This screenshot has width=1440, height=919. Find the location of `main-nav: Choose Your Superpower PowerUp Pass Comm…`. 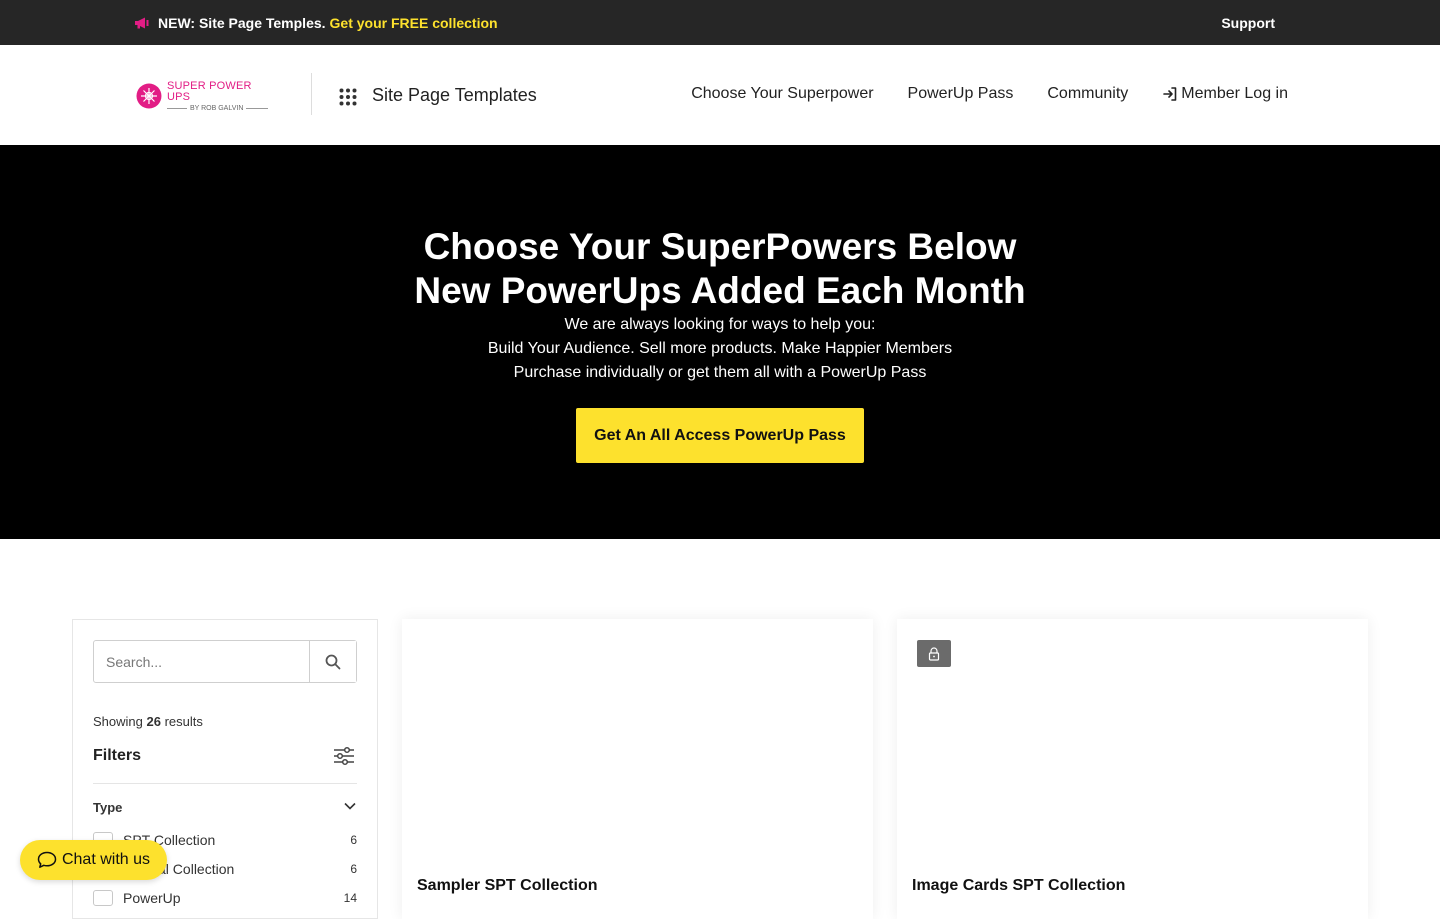

main-nav: Choose Your Superpower PowerUp Pass Comm… is located at coordinates (972, 94).